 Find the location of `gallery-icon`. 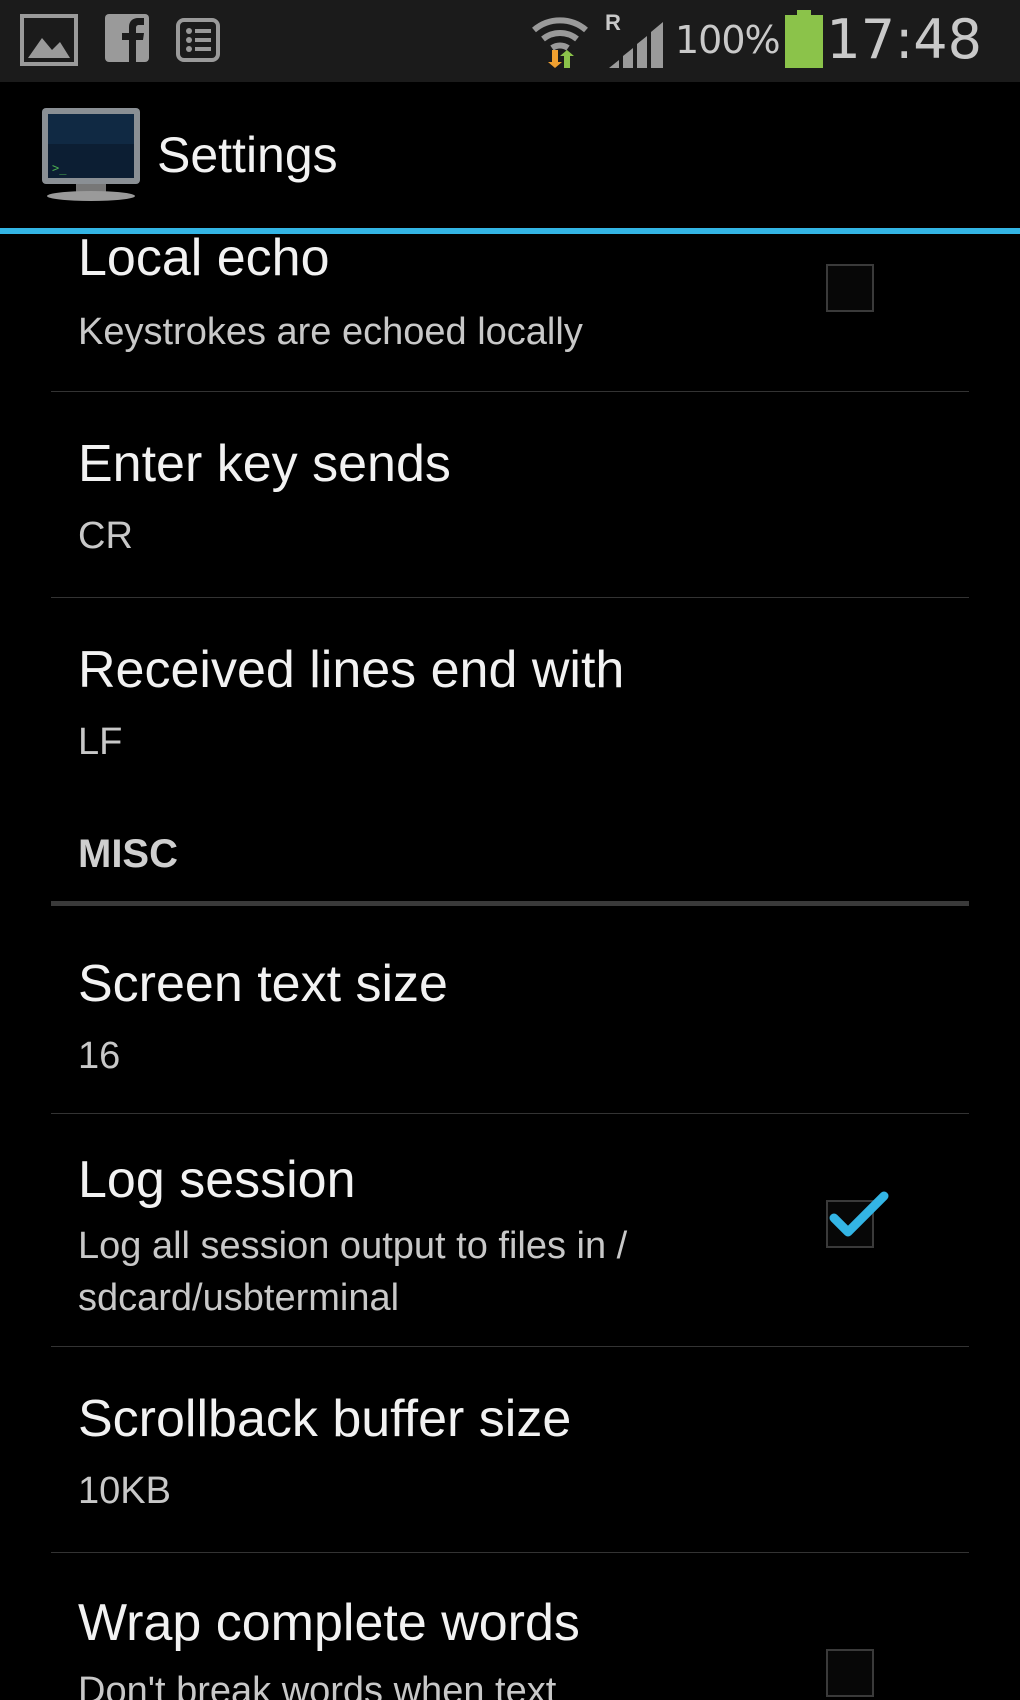

gallery-icon is located at coordinates (49, 40).